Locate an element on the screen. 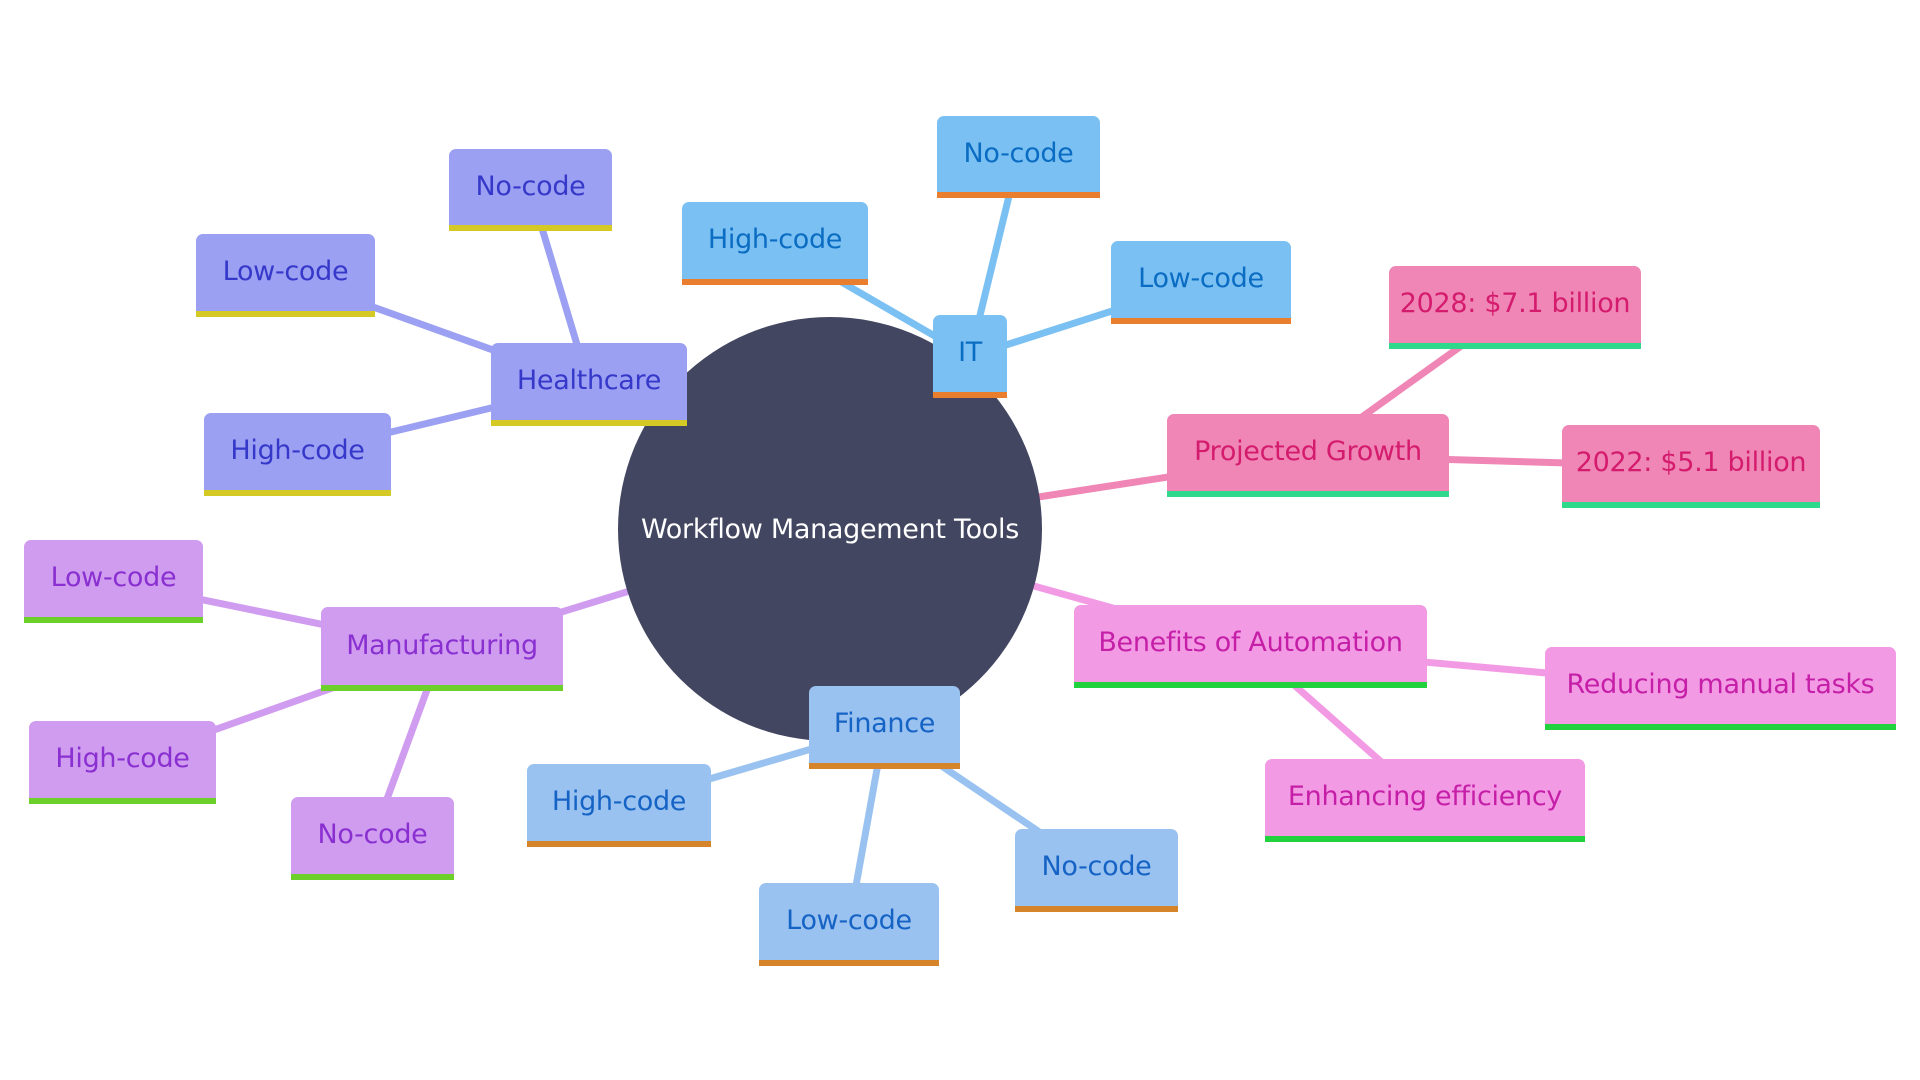  leaf-node-manufacturing-no-code: No-code is located at coordinates (372, 838).